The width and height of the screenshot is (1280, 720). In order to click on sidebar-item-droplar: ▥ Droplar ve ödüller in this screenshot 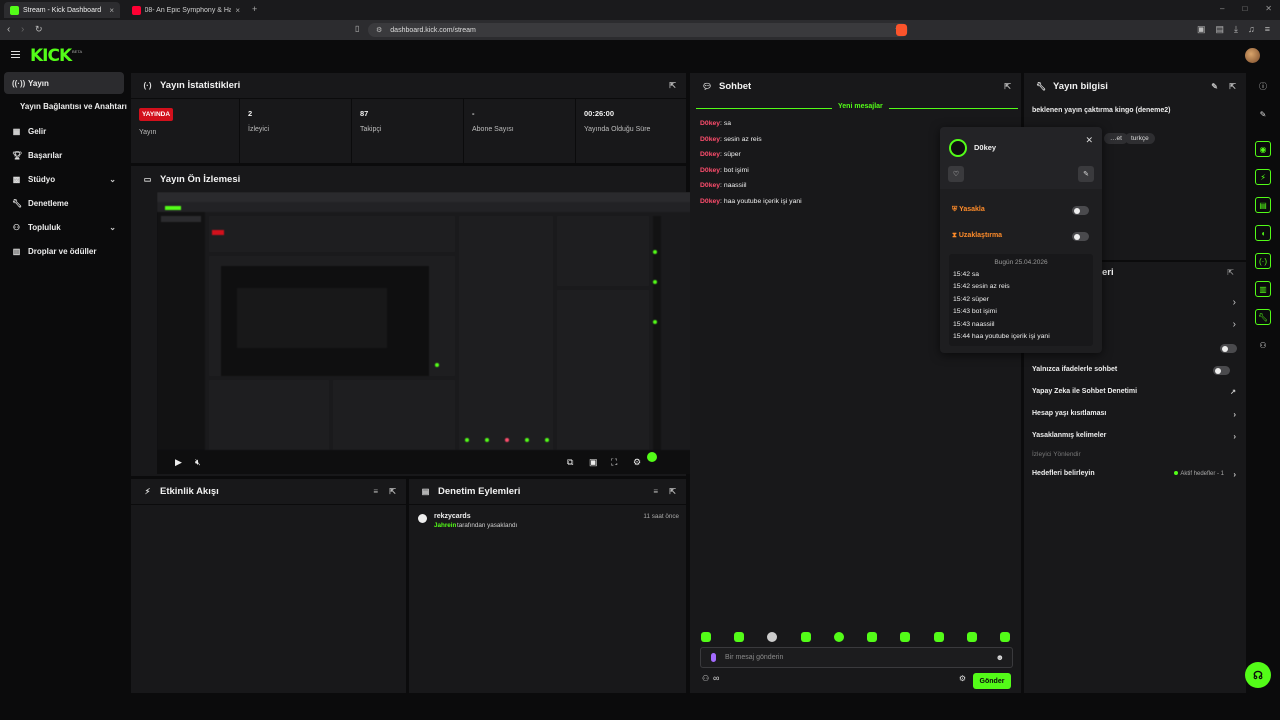, I will do `click(64, 251)`.